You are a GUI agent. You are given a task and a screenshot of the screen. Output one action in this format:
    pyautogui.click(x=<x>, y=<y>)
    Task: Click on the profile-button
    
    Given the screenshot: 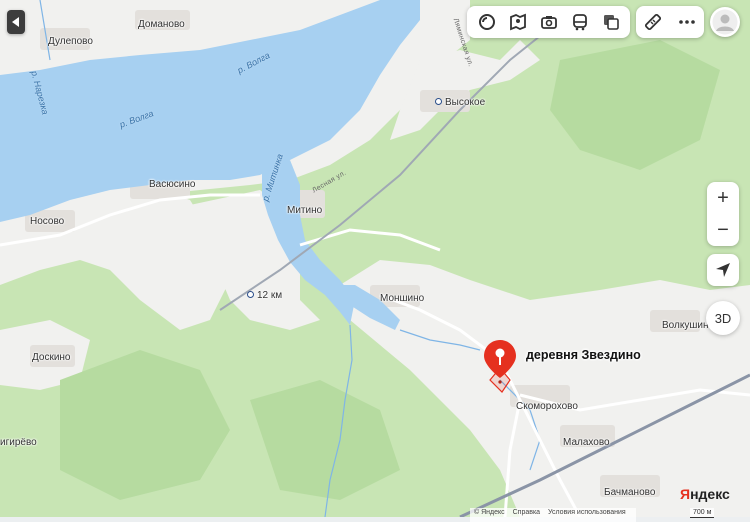 What is the action you would take?
    pyautogui.click(x=725, y=22)
    